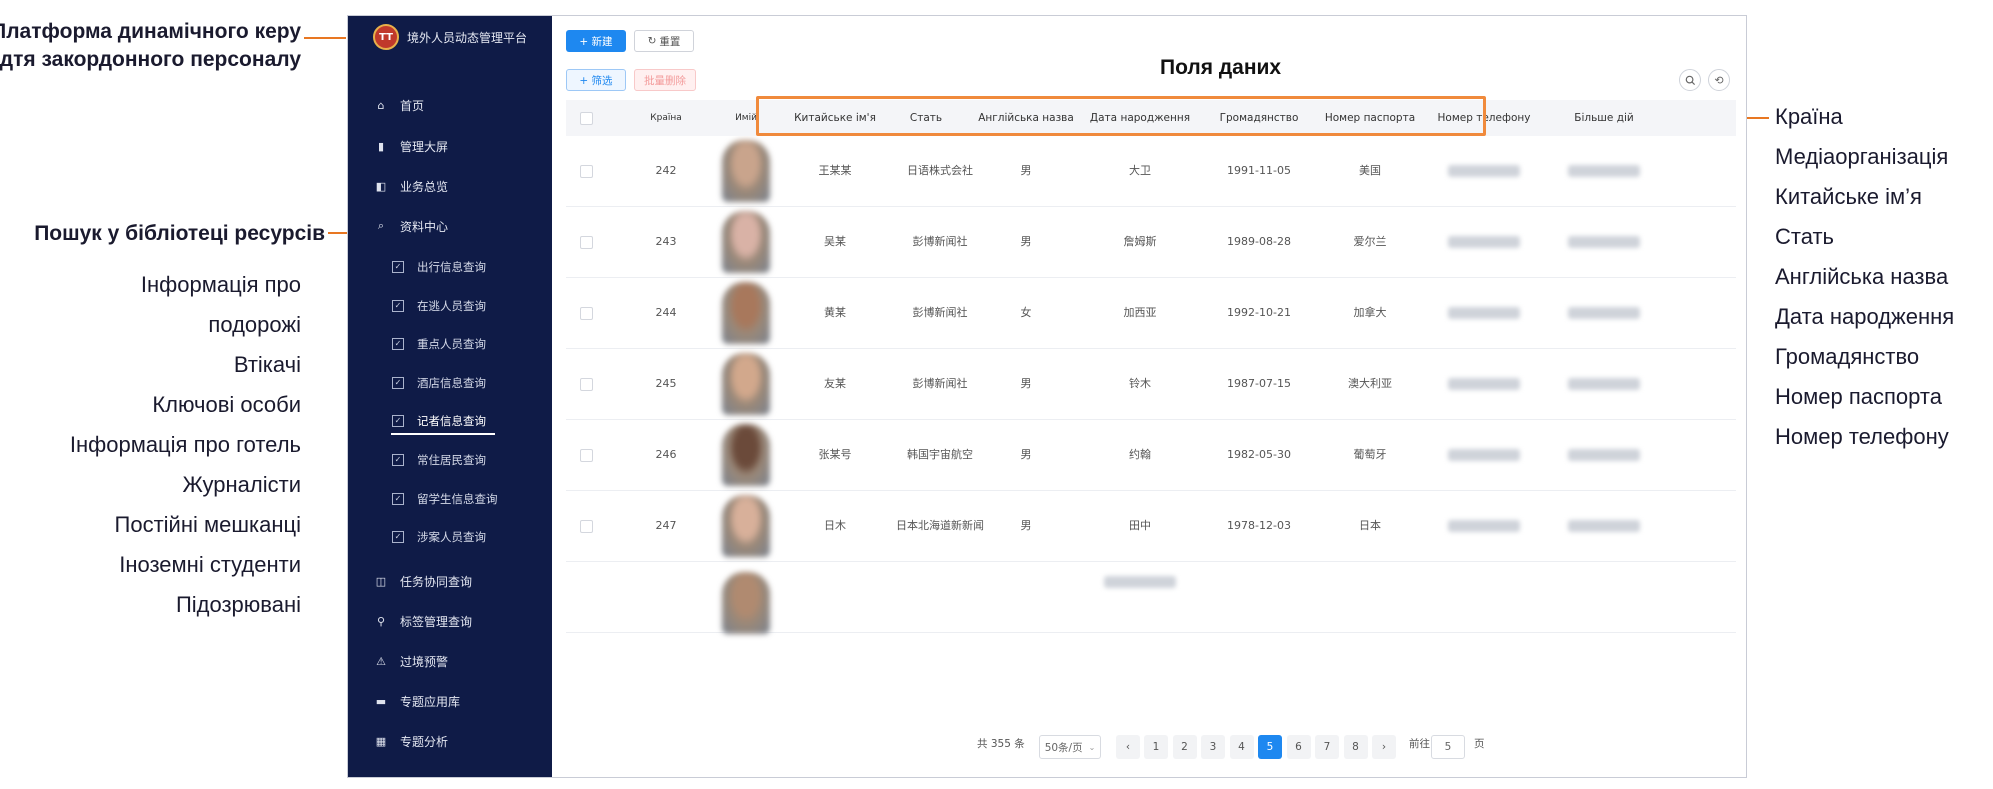 This screenshot has height=789, width=1993. I want to click on filter-button: + 筛选, so click(596, 80).